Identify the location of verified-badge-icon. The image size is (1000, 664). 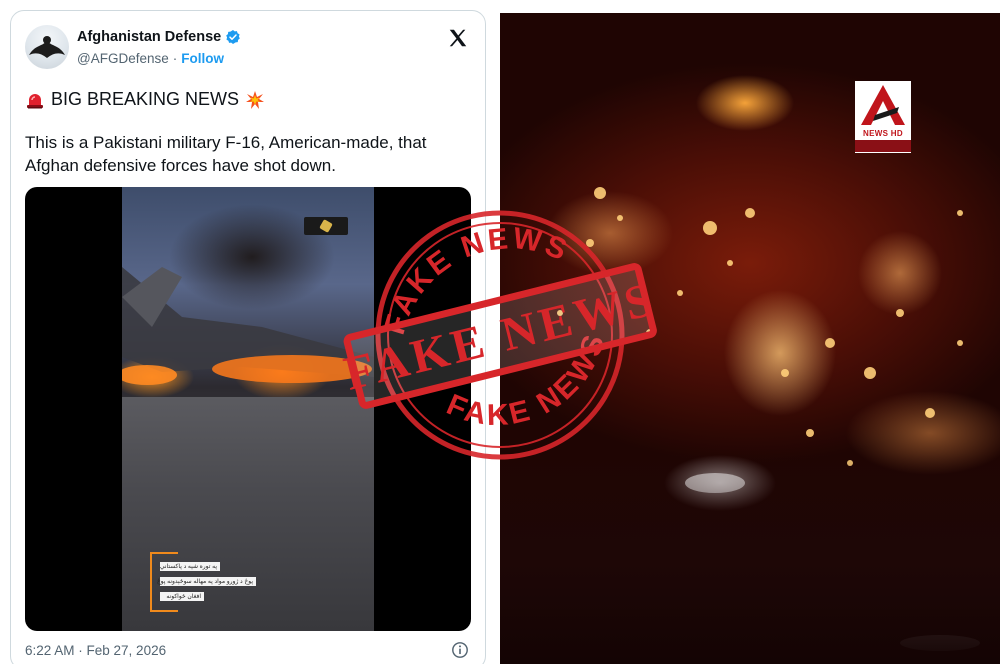
(233, 37).